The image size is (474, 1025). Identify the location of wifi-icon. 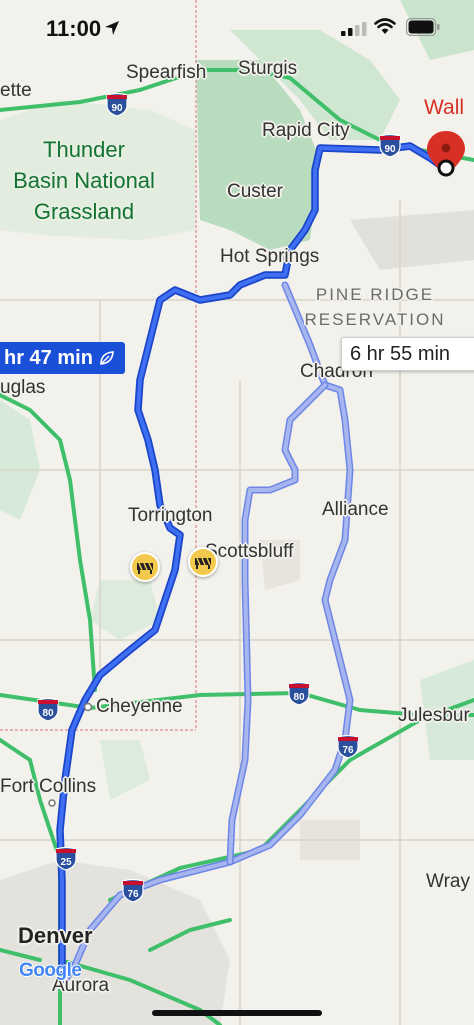
(385, 26).